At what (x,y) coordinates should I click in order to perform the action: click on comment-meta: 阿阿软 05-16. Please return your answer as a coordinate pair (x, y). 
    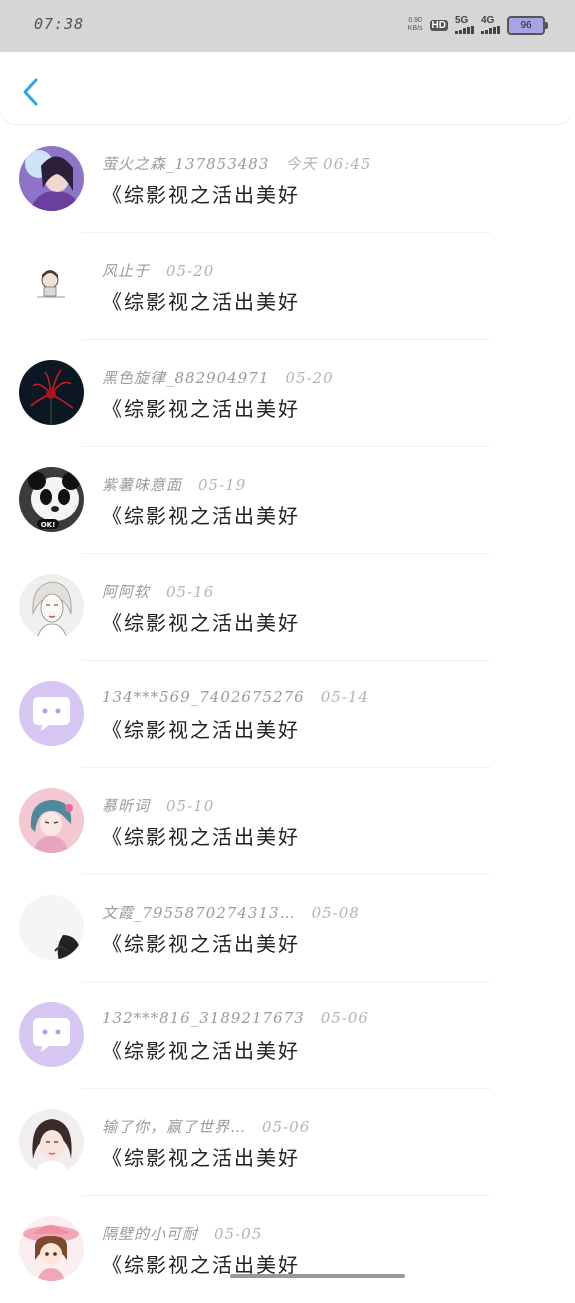
    Looking at the image, I should click on (158, 591).